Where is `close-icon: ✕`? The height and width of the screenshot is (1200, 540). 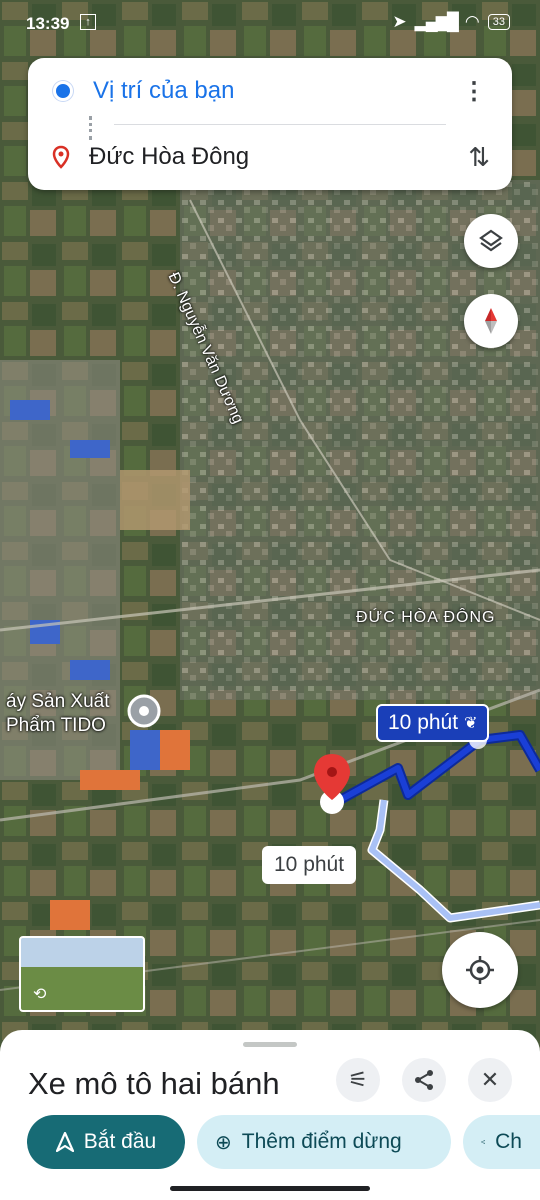
close-icon: ✕ is located at coordinates (490, 1079).